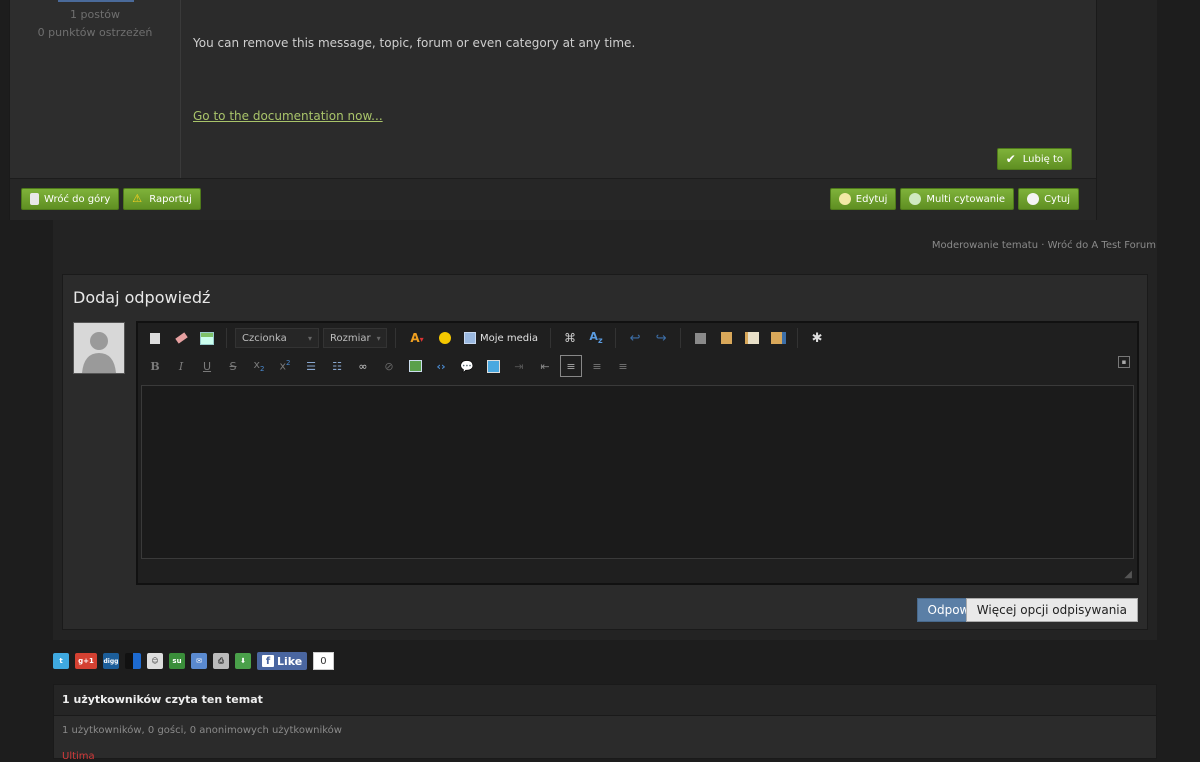 The width and height of the screenshot is (1200, 762). I want to click on resize-handle-icon: ◢, so click(1128, 574).